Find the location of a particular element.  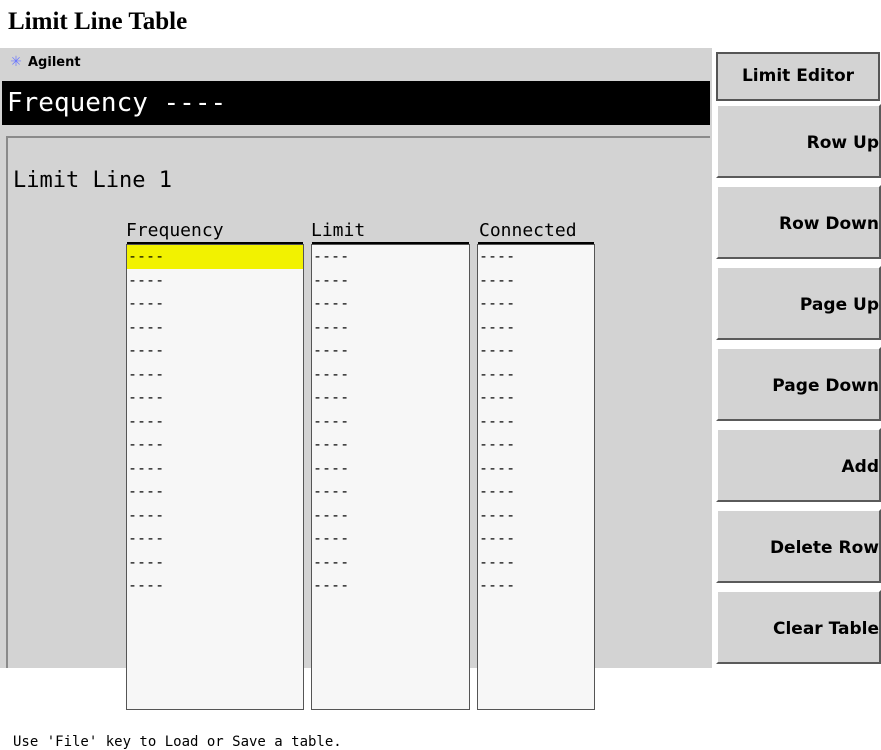

brand-name: Agilent is located at coordinates (54, 62).